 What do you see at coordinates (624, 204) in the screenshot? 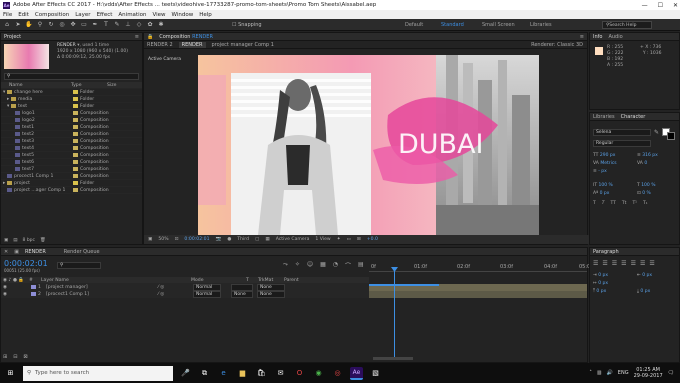
I see `small-caps-button: Tt` at bounding box center [624, 204].